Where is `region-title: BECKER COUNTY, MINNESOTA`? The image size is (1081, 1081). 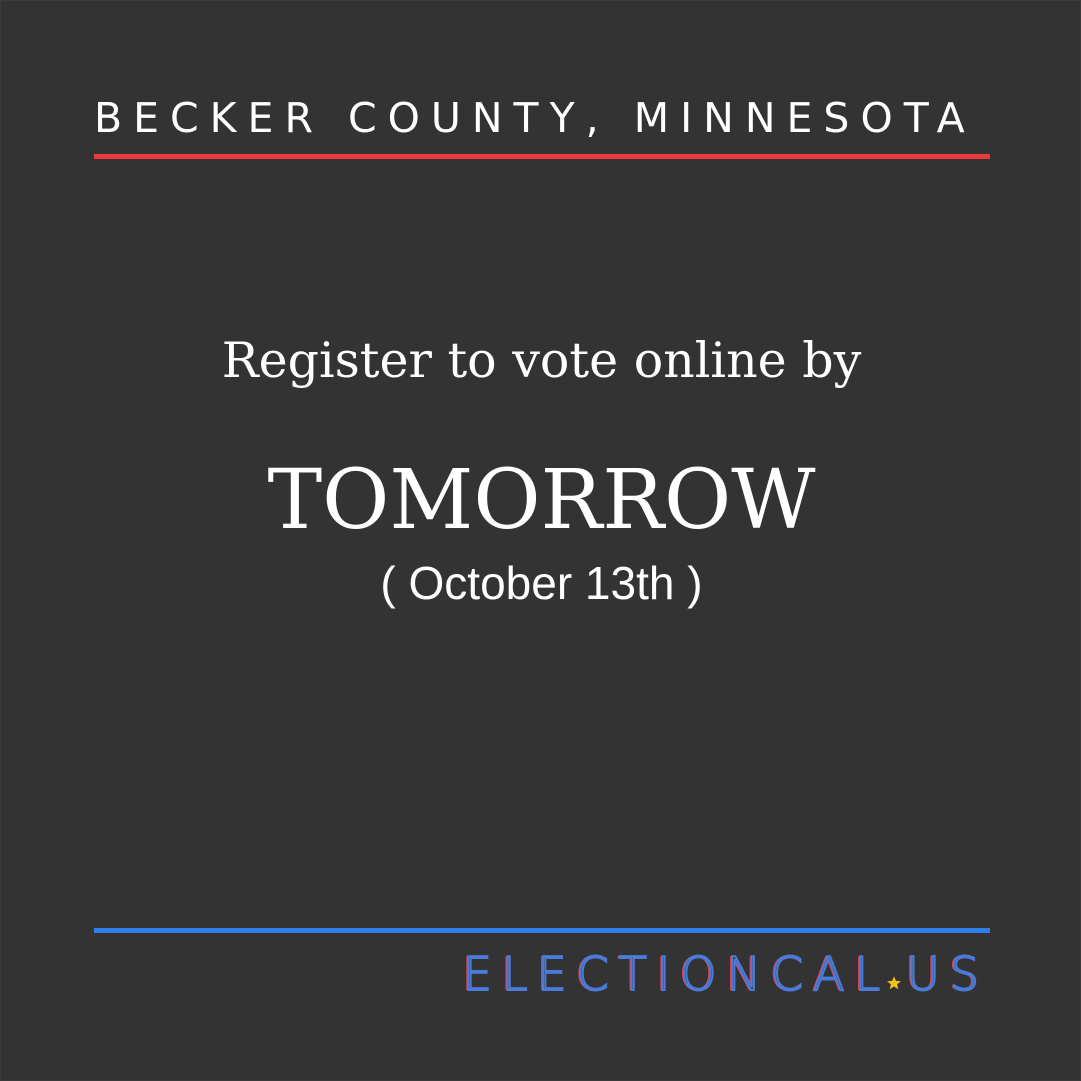
region-title: BECKER COUNTY, MINNESOTA is located at coordinates (535, 118).